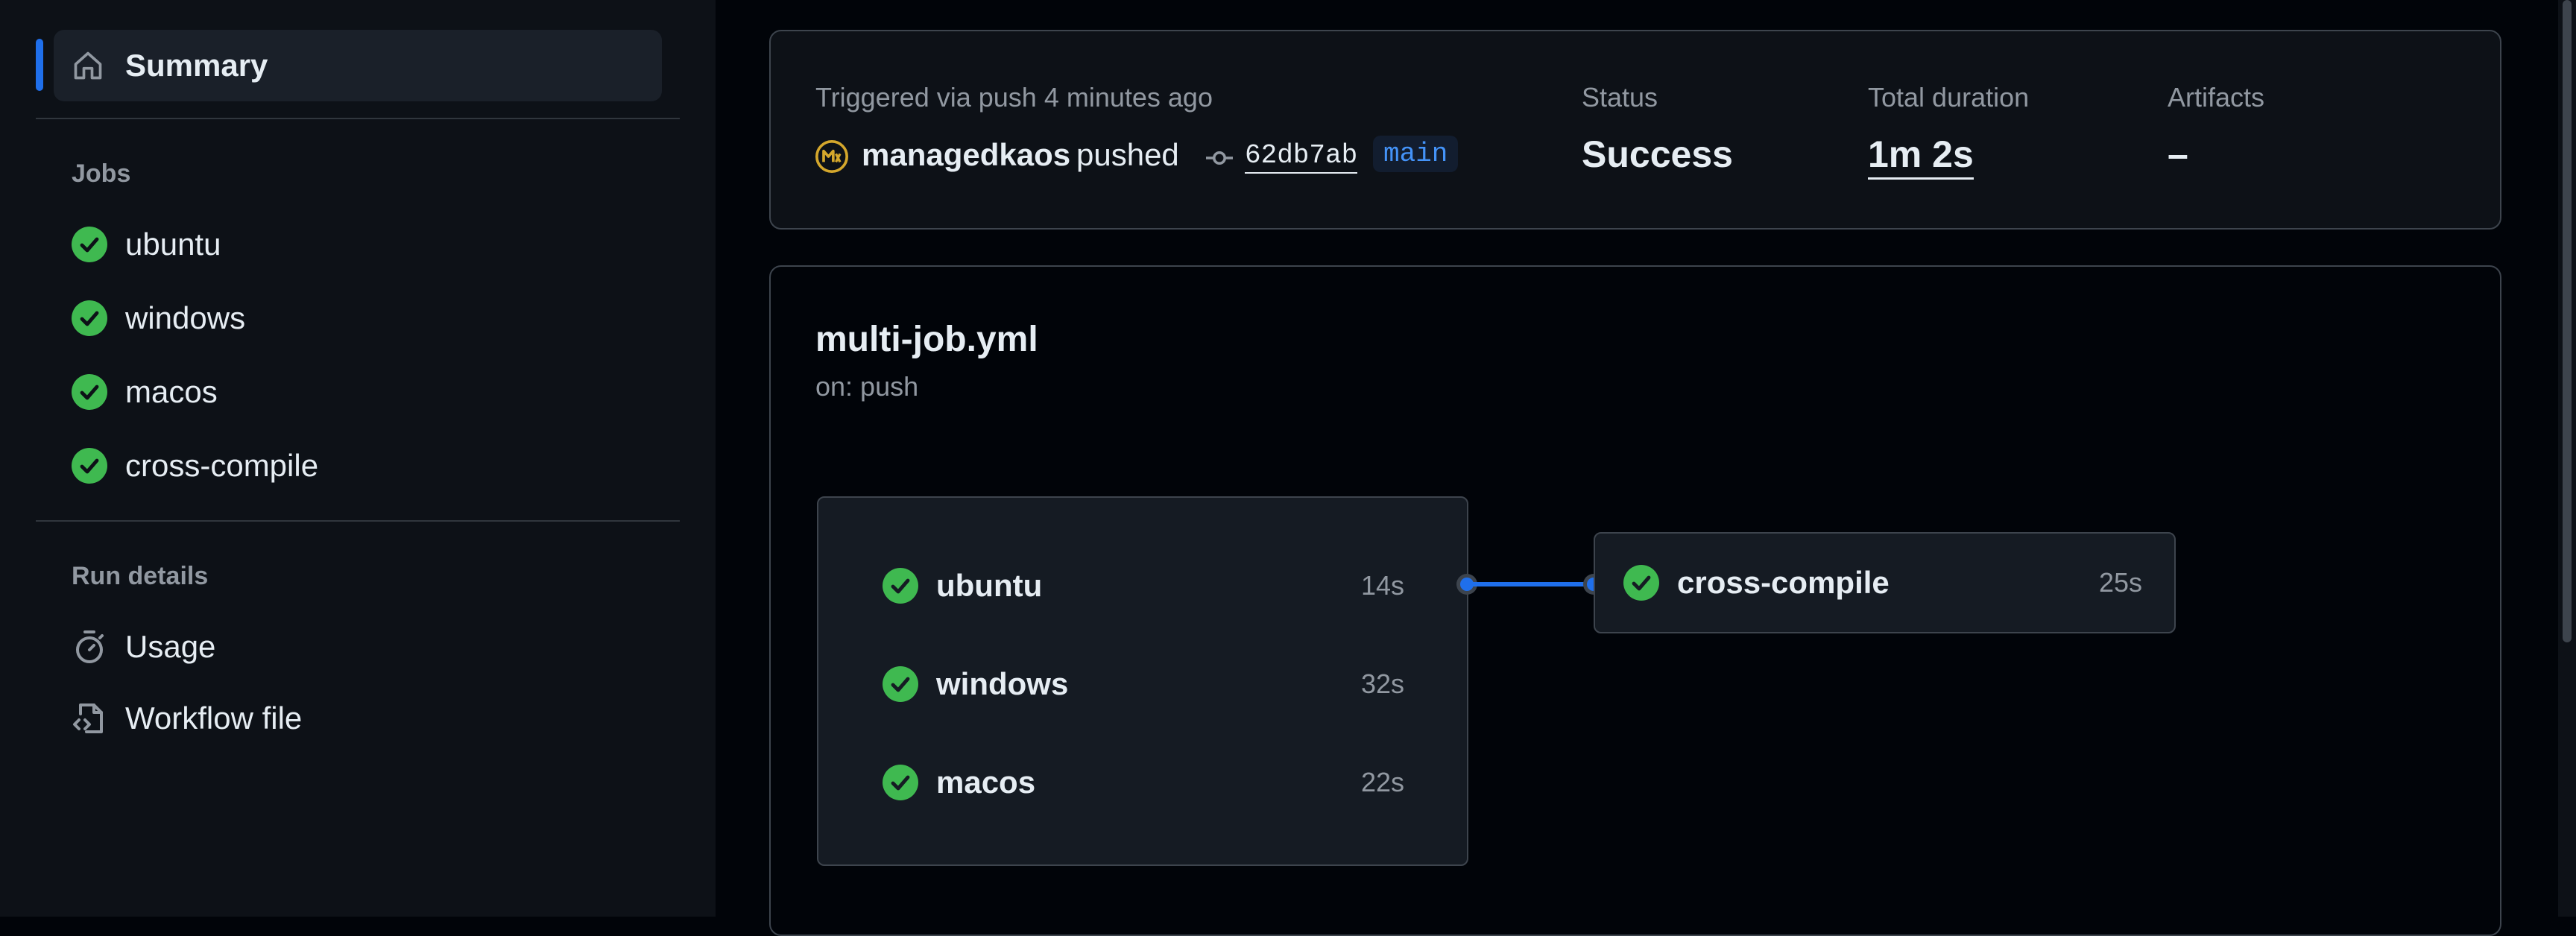 The height and width of the screenshot is (936, 2576). Describe the element at coordinates (927, 339) in the screenshot. I see `workflow-file-name: multi-job.yml` at that location.